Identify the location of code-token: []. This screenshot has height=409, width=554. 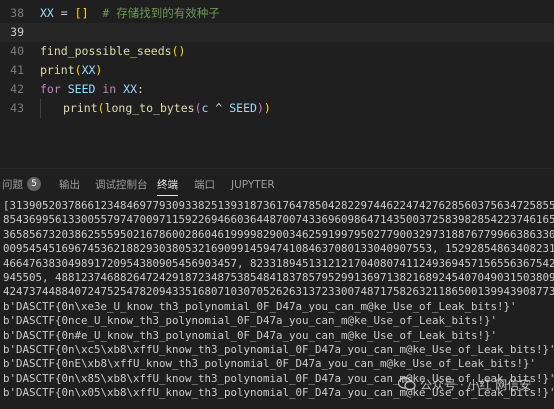
(81, 13).